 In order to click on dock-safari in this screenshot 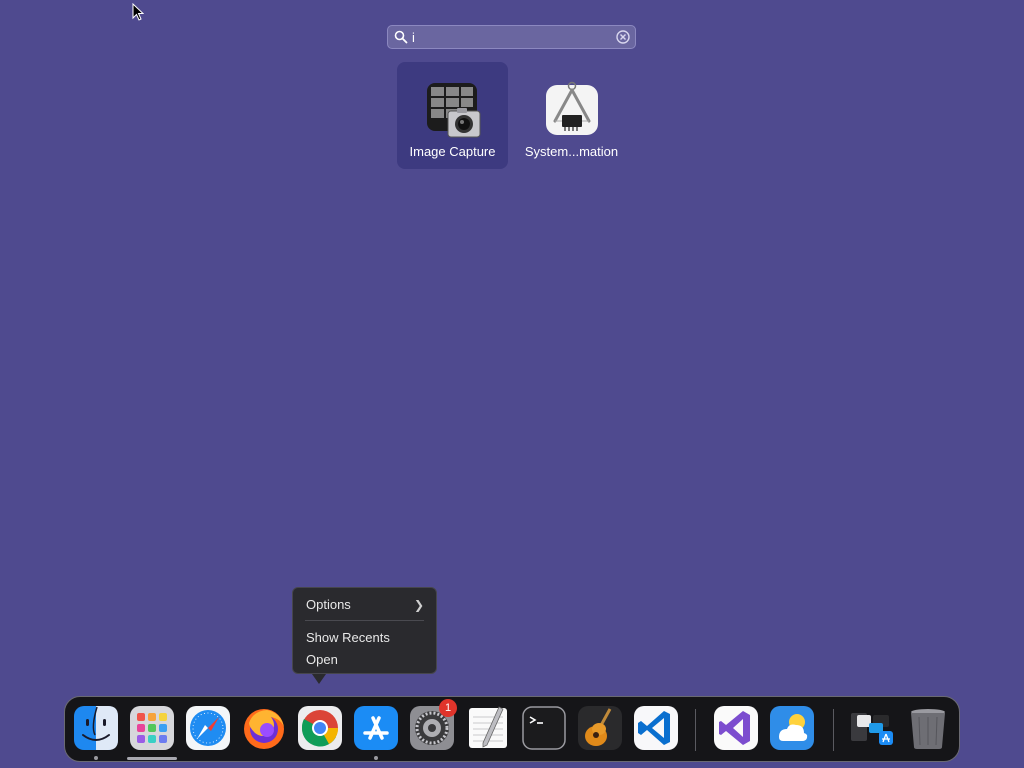, I will do `click(208, 728)`.